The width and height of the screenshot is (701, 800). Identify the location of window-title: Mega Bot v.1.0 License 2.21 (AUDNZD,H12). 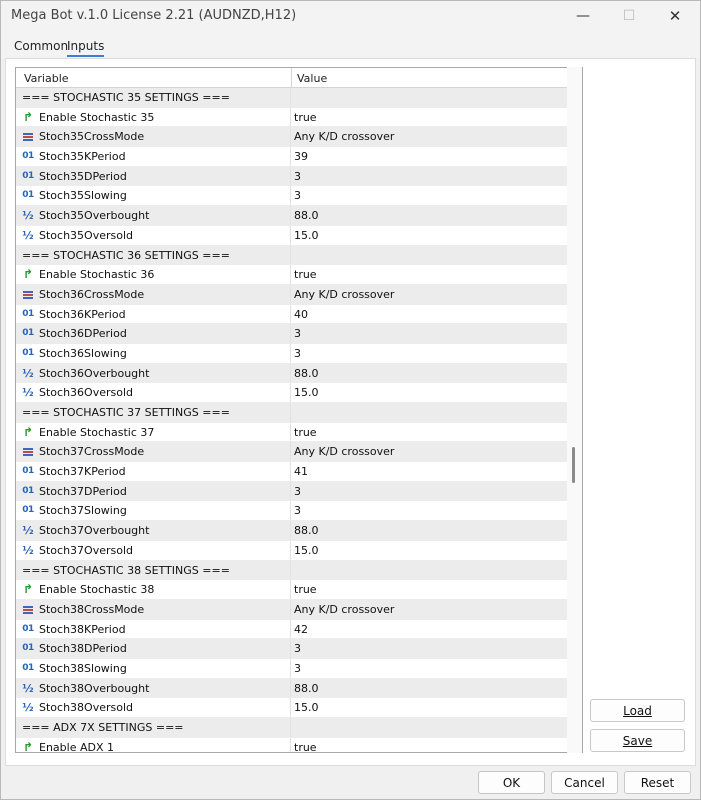
(154, 15).